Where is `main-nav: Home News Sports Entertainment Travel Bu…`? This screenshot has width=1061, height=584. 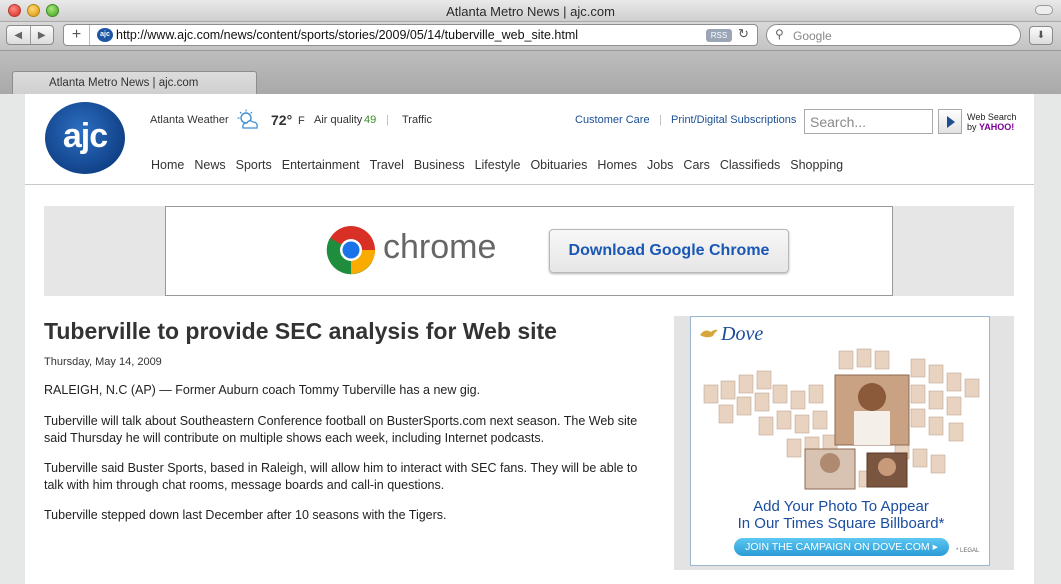 main-nav: Home News Sports Entertainment Travel Bu… is located at coordinates (502, 165).